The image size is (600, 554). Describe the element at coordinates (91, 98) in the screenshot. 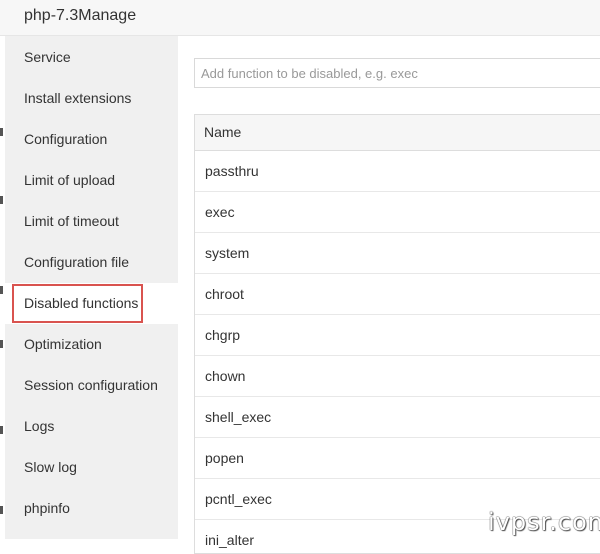

I see `sidebar-item-install-extensions: Install extensions` at that location.